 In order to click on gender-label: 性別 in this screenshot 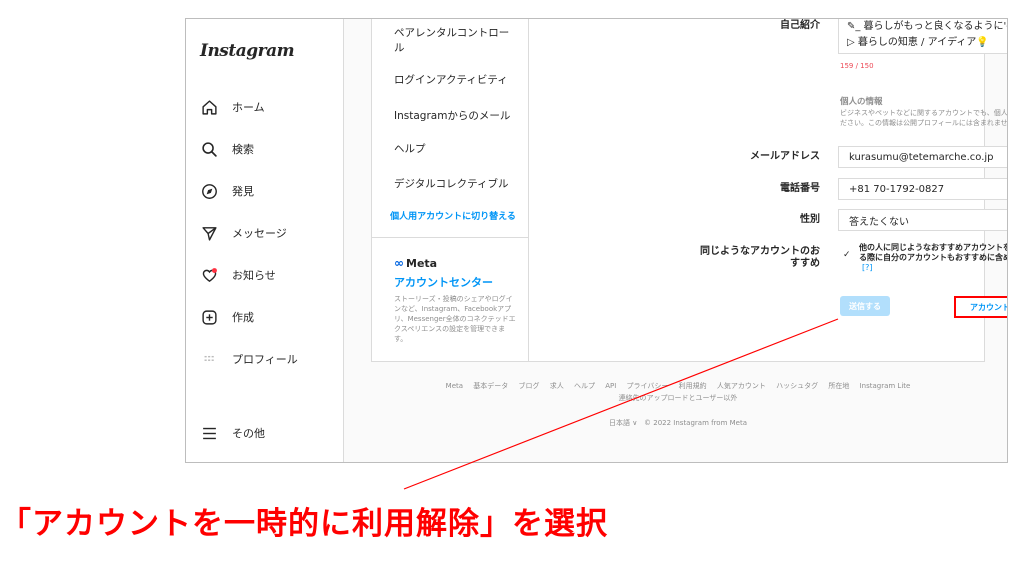, I will do `click(810, 219)`.